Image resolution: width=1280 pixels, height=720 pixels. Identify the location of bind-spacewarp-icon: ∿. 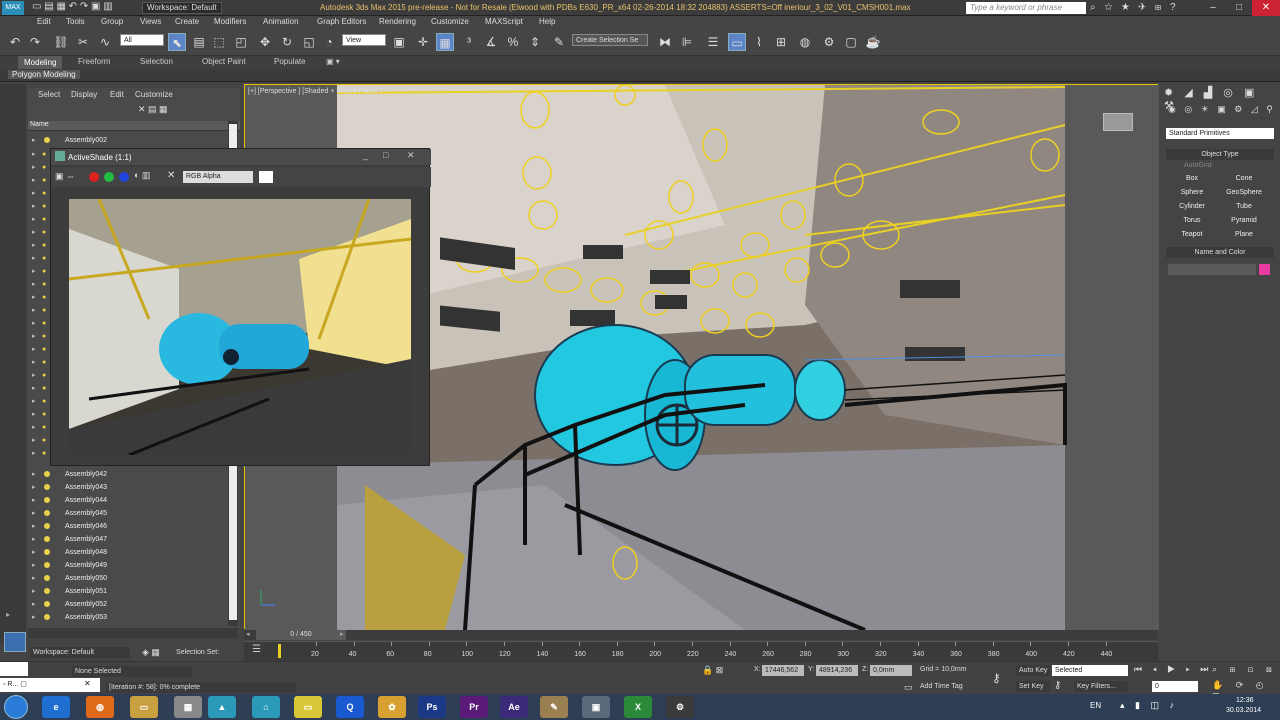
(105, 42).